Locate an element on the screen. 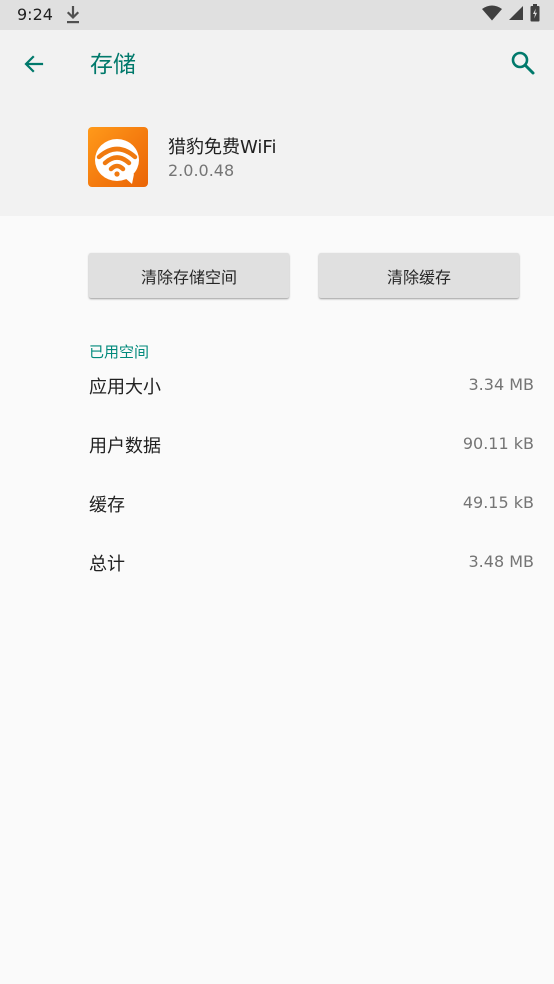 The image size is (554, 984). wifi-icon is located at coordinates (492, 15).